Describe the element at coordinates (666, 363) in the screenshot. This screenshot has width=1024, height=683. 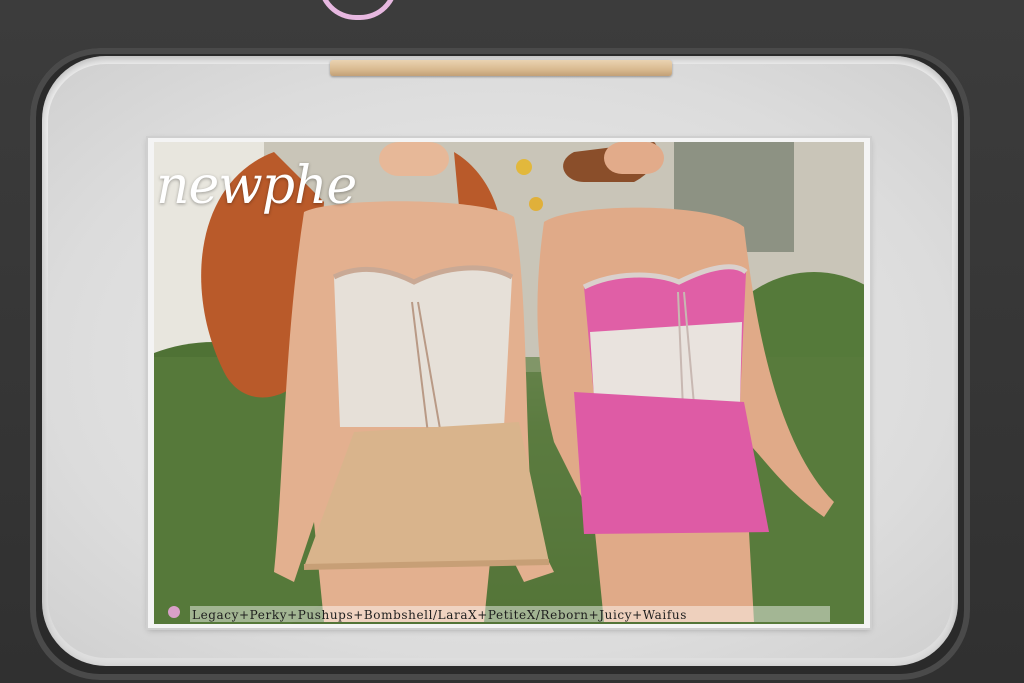
I see `right-model-top-panel` at that location.